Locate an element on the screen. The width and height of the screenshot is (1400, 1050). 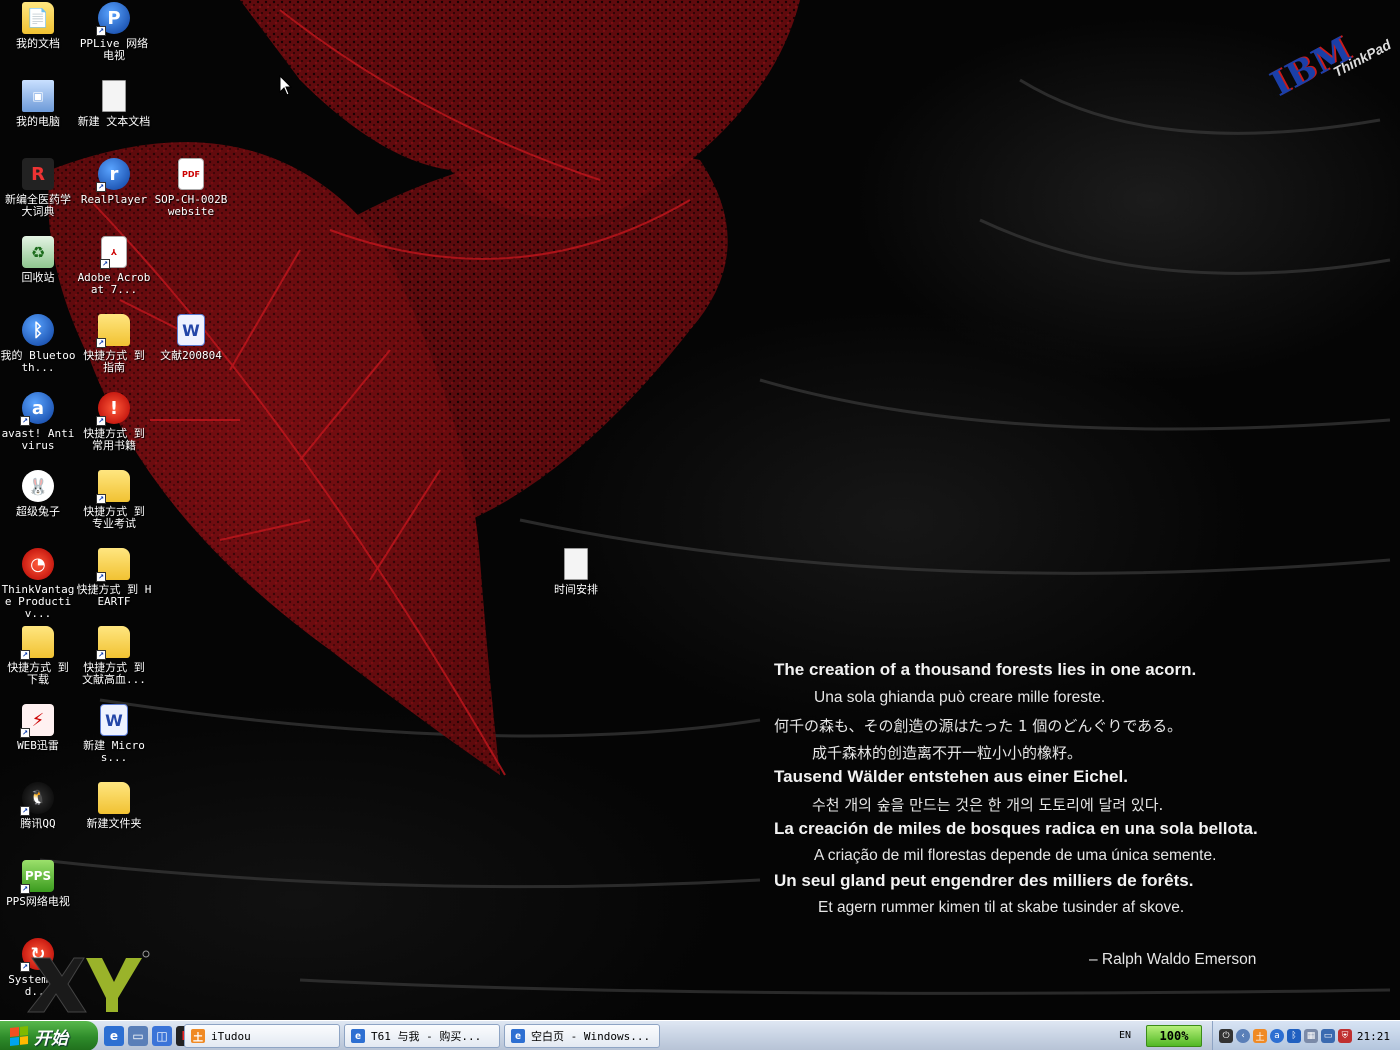
show-desktop-icon: ▭ is located at coordinates (138, 1036).